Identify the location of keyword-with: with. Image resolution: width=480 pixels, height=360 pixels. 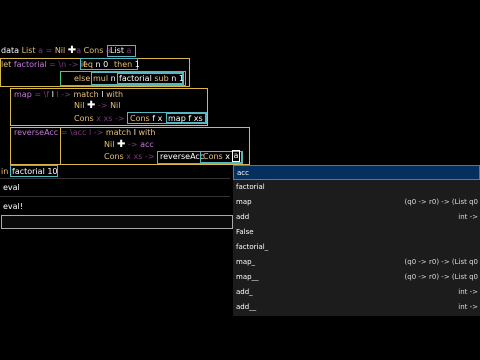
(115, 94).